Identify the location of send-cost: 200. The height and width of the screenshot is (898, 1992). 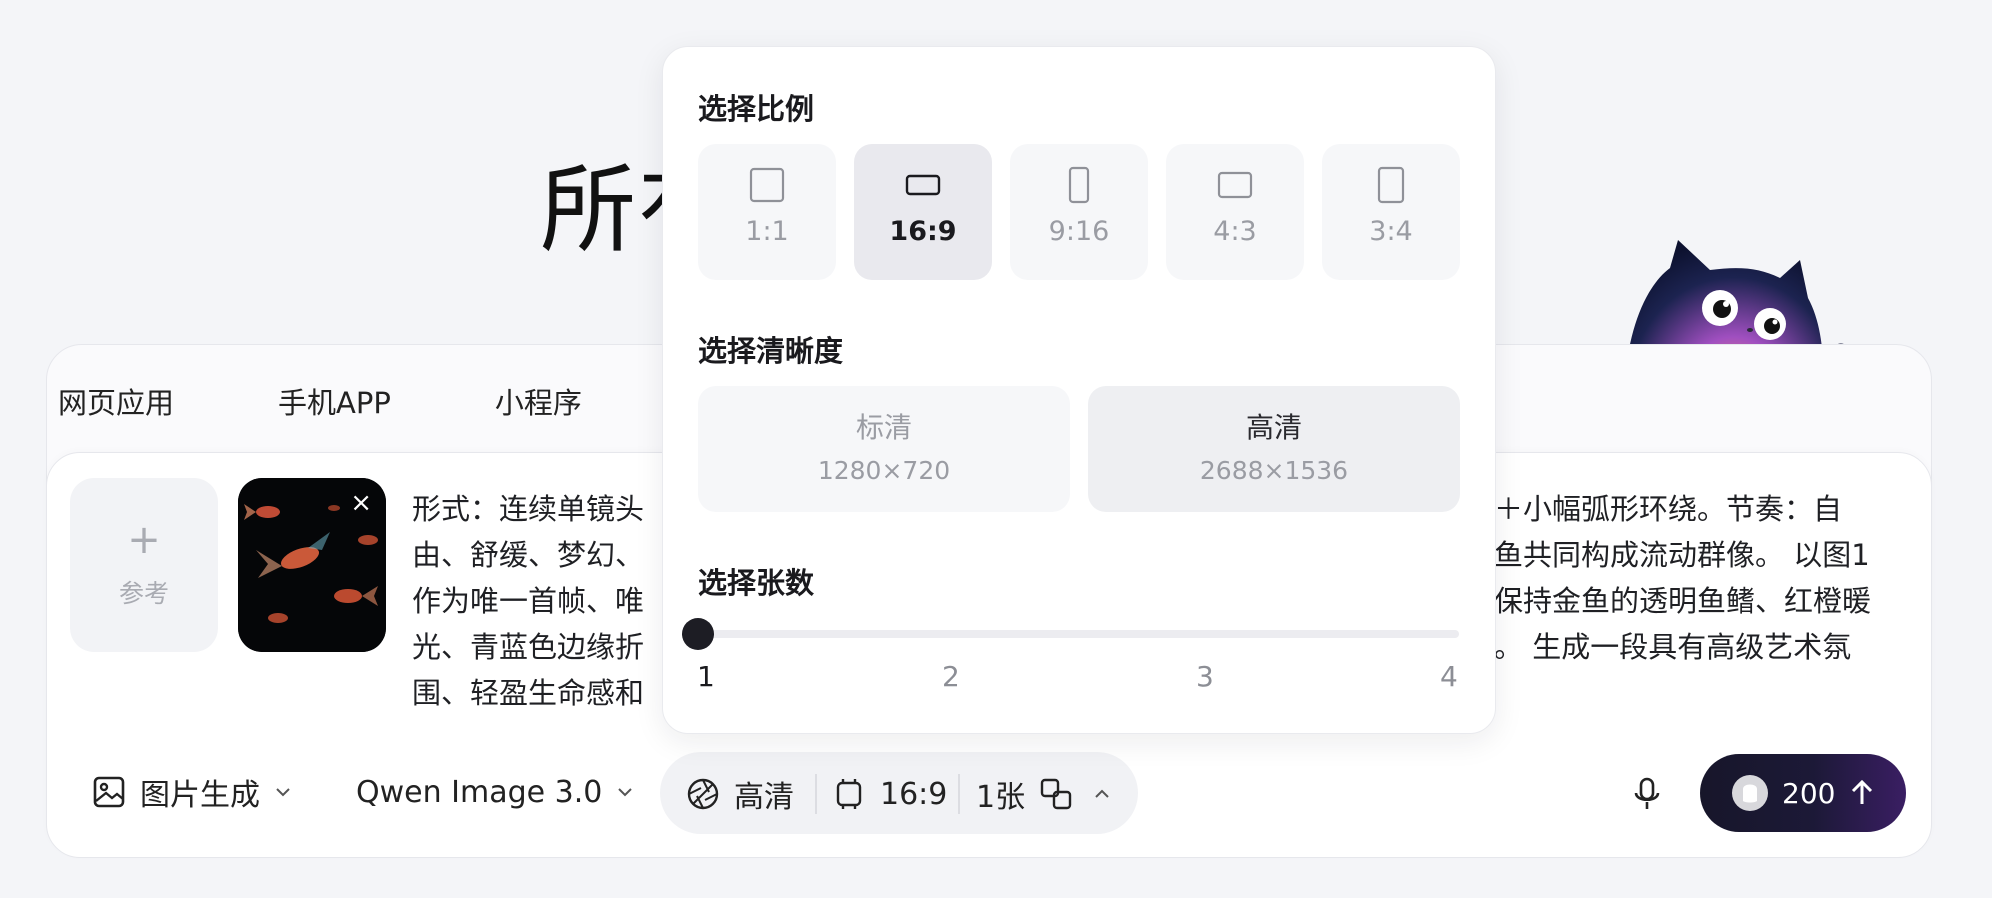
(1809, 793).